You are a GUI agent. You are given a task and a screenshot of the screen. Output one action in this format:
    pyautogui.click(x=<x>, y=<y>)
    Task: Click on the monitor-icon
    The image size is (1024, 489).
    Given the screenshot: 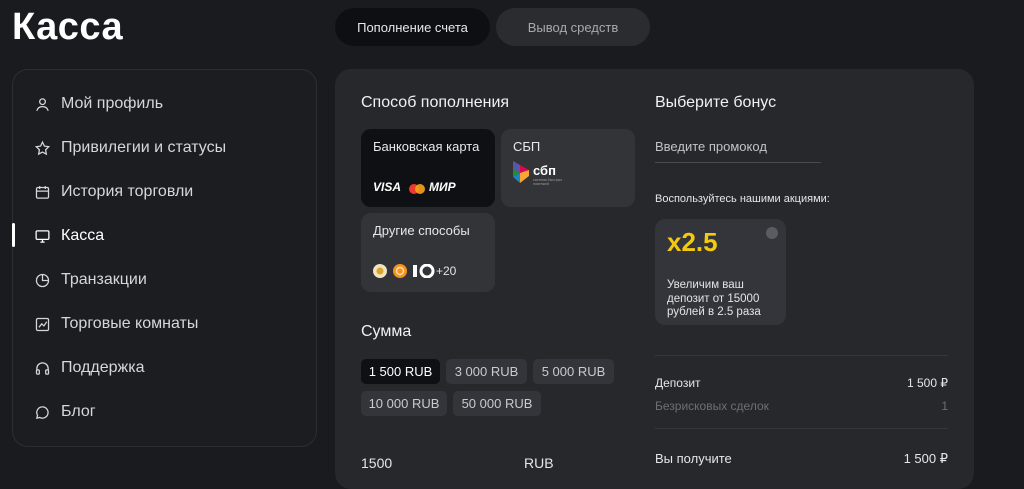 What is the action you would take?
    pyautogui.click(x=42, y=236)
    